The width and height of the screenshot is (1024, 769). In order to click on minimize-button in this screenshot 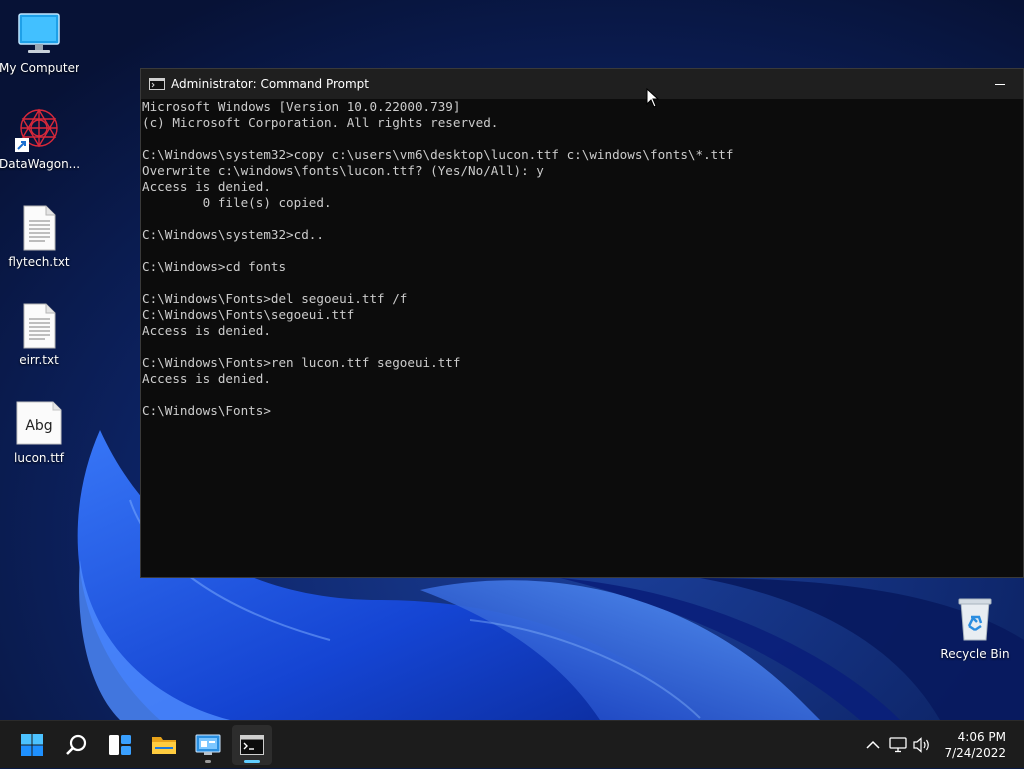, I will do `click(1000, 84)`.